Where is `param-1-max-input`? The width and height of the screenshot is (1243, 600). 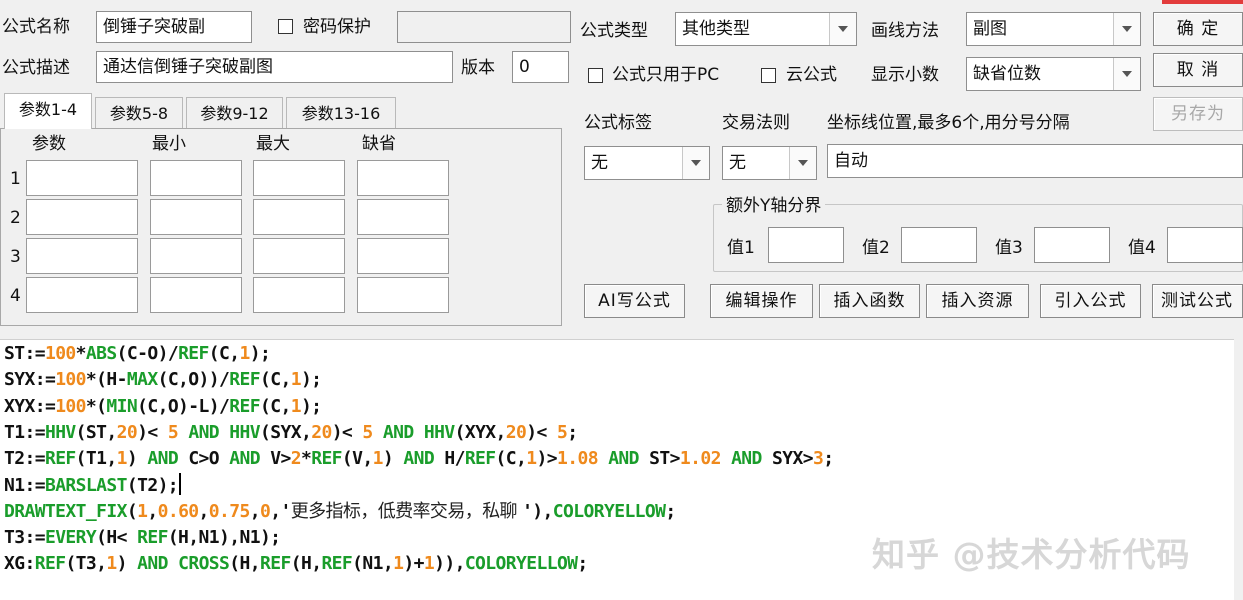 param-1-max-input is located at coordinates (299, 178).